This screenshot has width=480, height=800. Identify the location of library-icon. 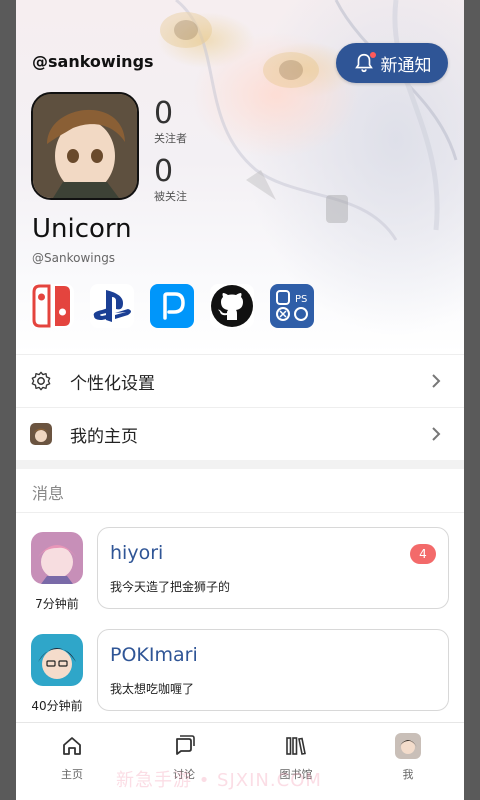
(296, 746).